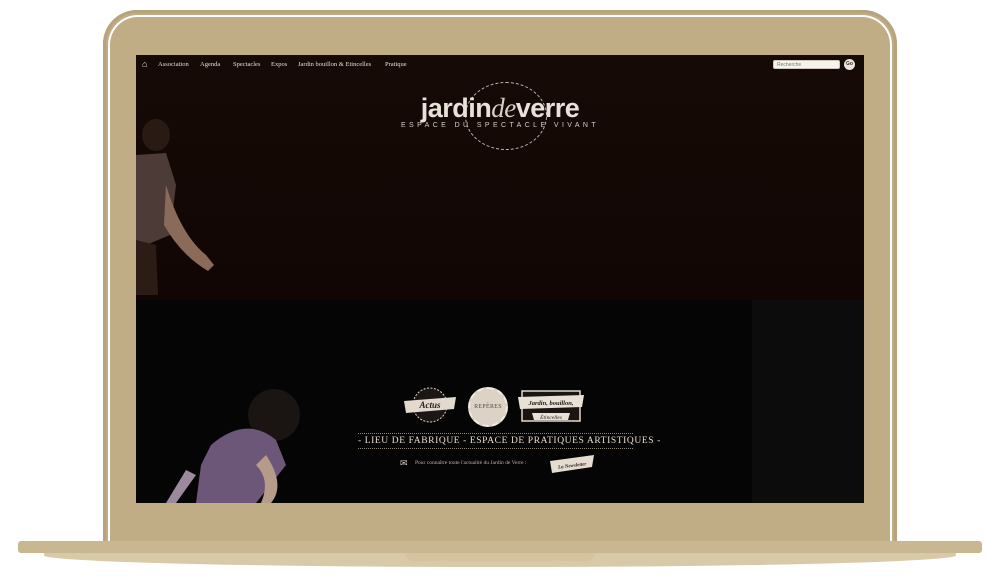 The image size is (1000, 582). Describe the element at coordinates (808, 401) in the screenshot. I see `stage-backdrop` at that location.